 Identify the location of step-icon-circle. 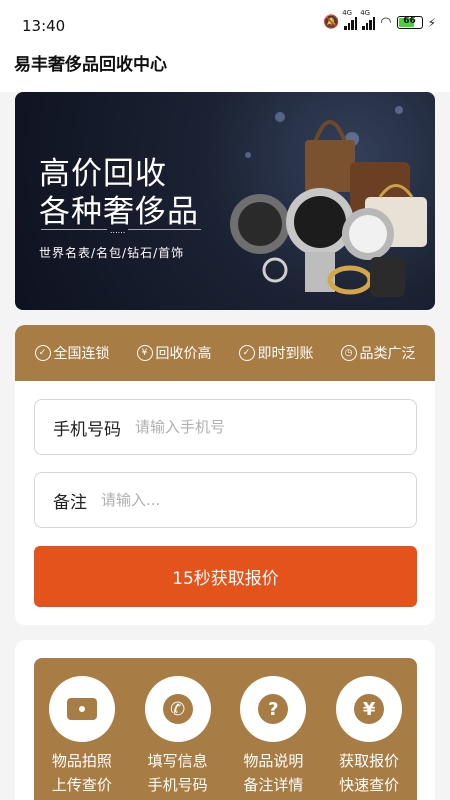
(81, 709).